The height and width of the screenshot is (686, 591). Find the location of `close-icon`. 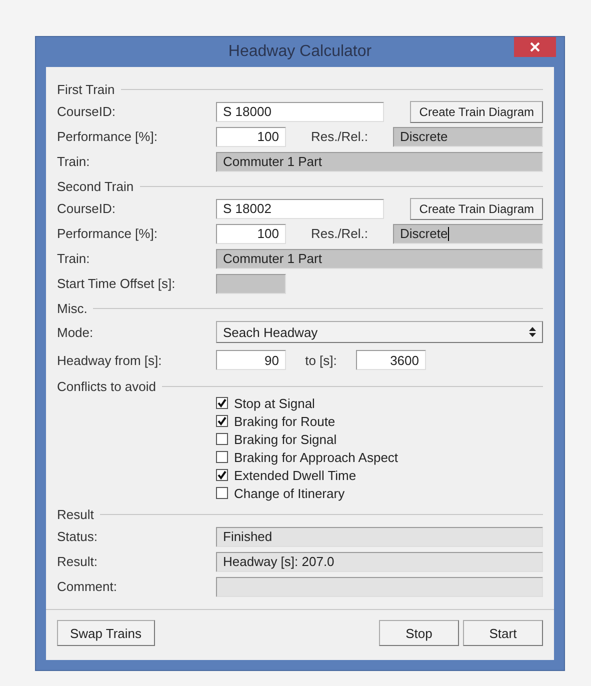

close-icon is located at coordinates (535, 47).